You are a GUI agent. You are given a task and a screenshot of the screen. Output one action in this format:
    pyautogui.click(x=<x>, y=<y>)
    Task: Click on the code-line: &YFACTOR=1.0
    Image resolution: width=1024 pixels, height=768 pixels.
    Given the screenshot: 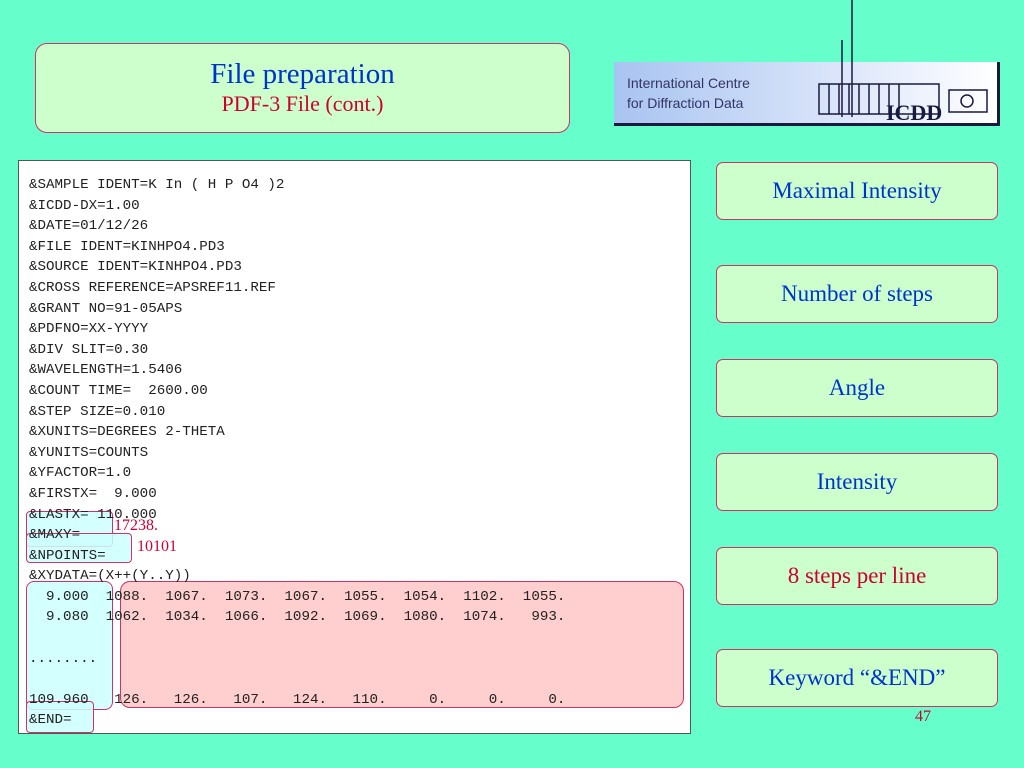 What is the action you would take?
    pyautogui.click(x=80, y=473)
    